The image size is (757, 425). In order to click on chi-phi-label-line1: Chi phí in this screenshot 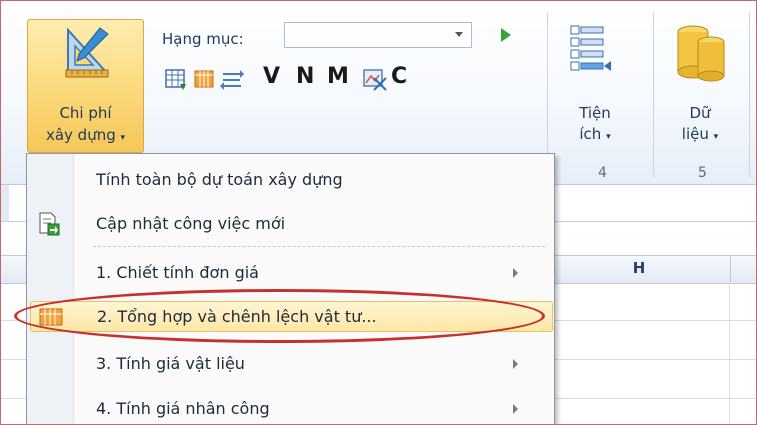, I will do `click(85, 113)`.